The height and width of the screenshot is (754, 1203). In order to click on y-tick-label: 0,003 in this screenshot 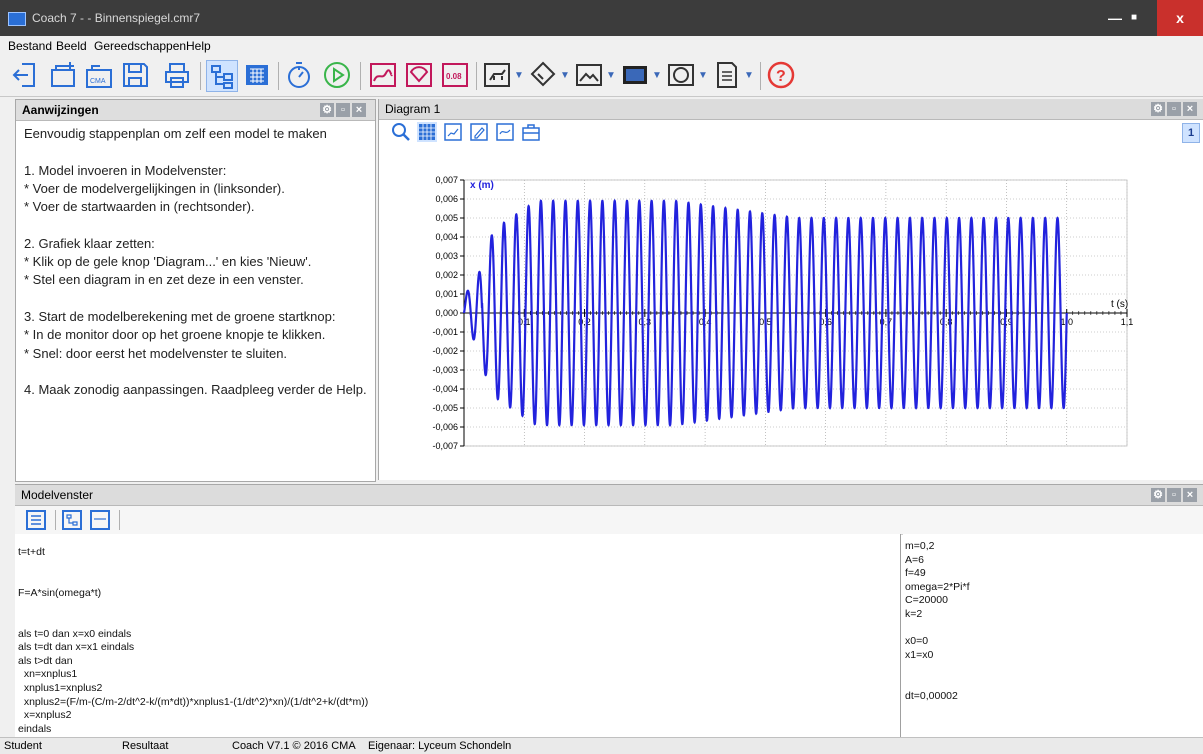, I will do `click(446, 256)`.